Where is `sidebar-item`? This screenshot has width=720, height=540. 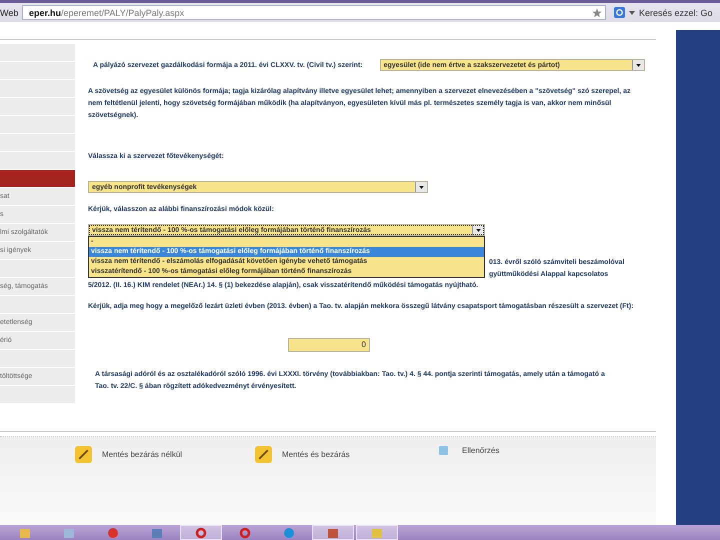 sidebar-item is located at coordinates (37, 179).